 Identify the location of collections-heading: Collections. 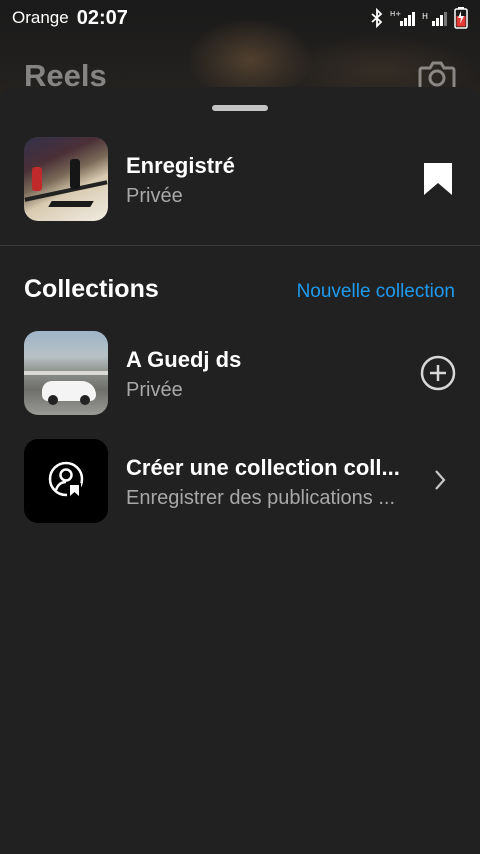
(91, 289).